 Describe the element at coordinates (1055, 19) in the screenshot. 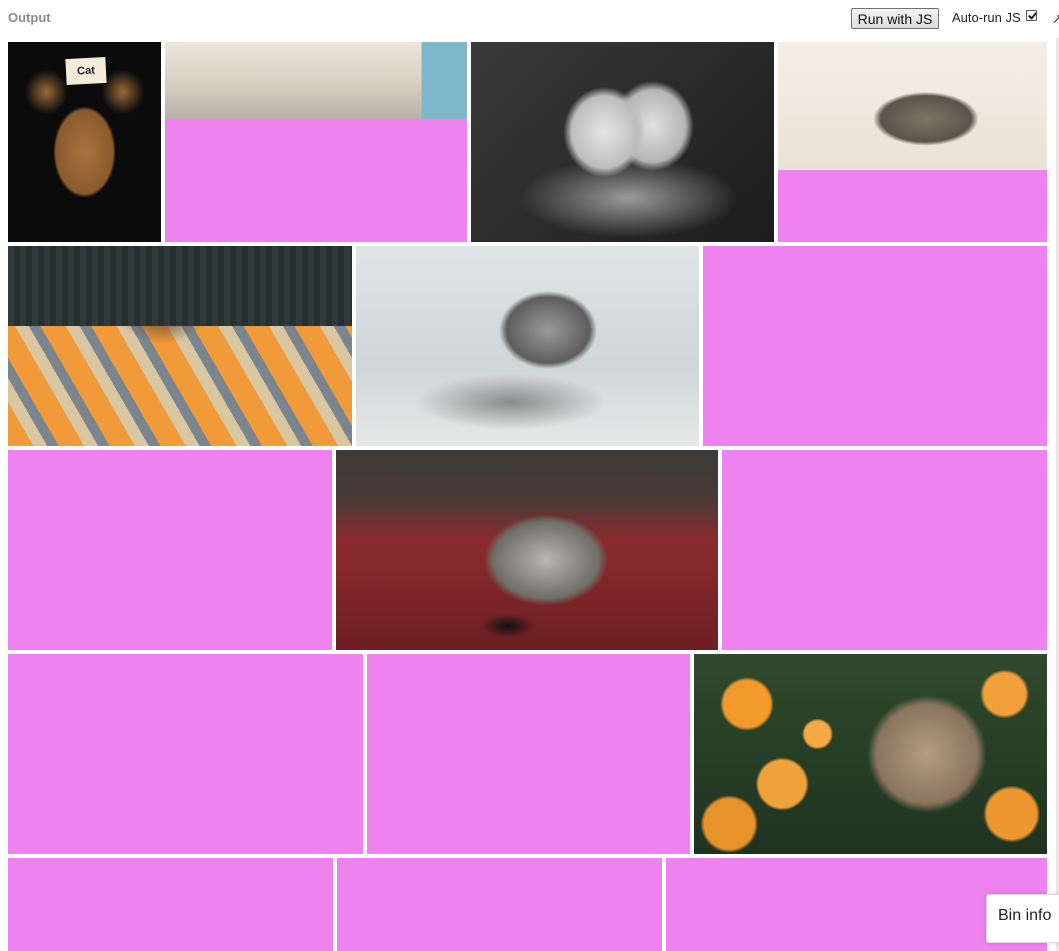

I see `expand-arrow-icon: ↗` at that location.